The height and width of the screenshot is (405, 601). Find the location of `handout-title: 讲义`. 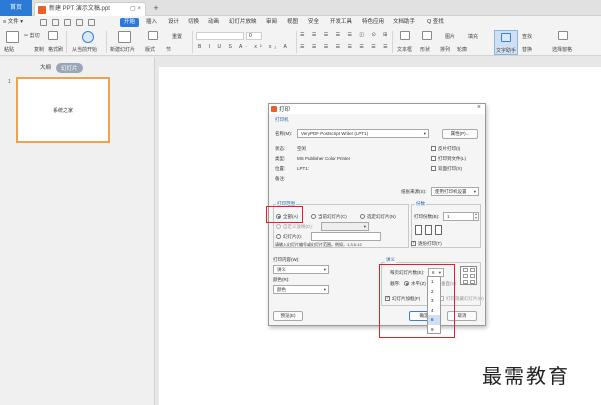

handout-title: 讲义 is located at coordinates (390, 260).